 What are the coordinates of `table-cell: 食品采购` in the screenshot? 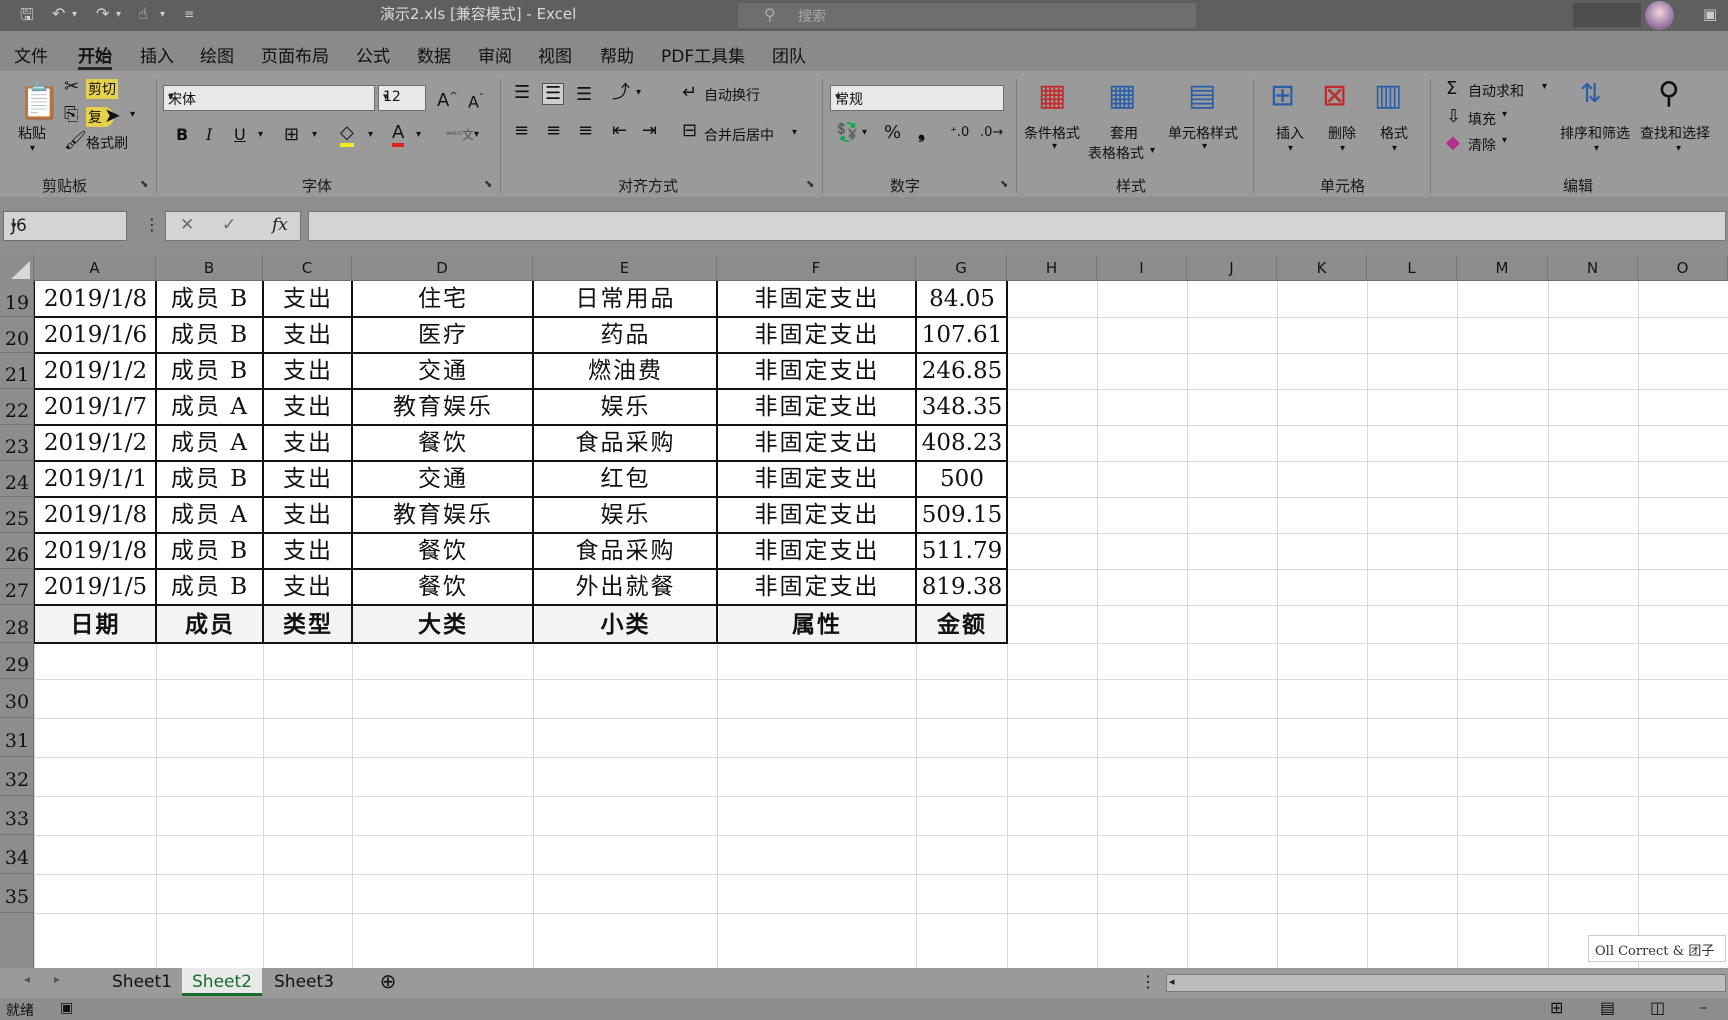 It's located at (625, 551).